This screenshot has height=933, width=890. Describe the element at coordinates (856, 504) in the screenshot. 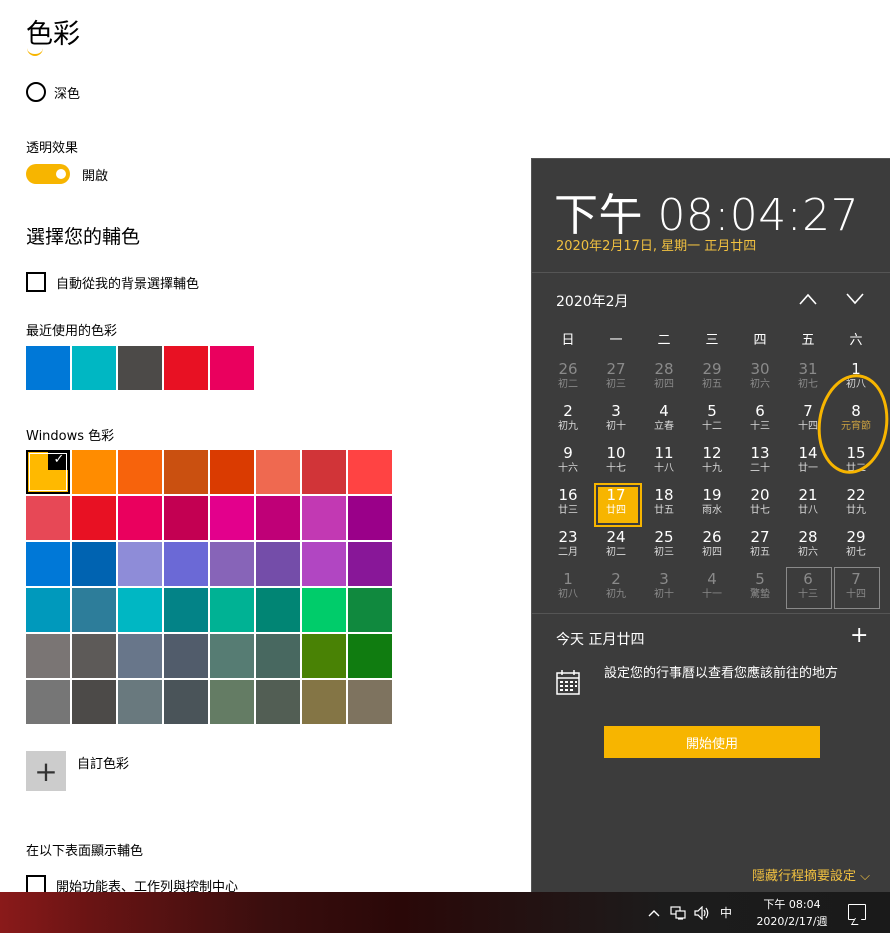

I see `calendar-day: 22 廿九` at that location.